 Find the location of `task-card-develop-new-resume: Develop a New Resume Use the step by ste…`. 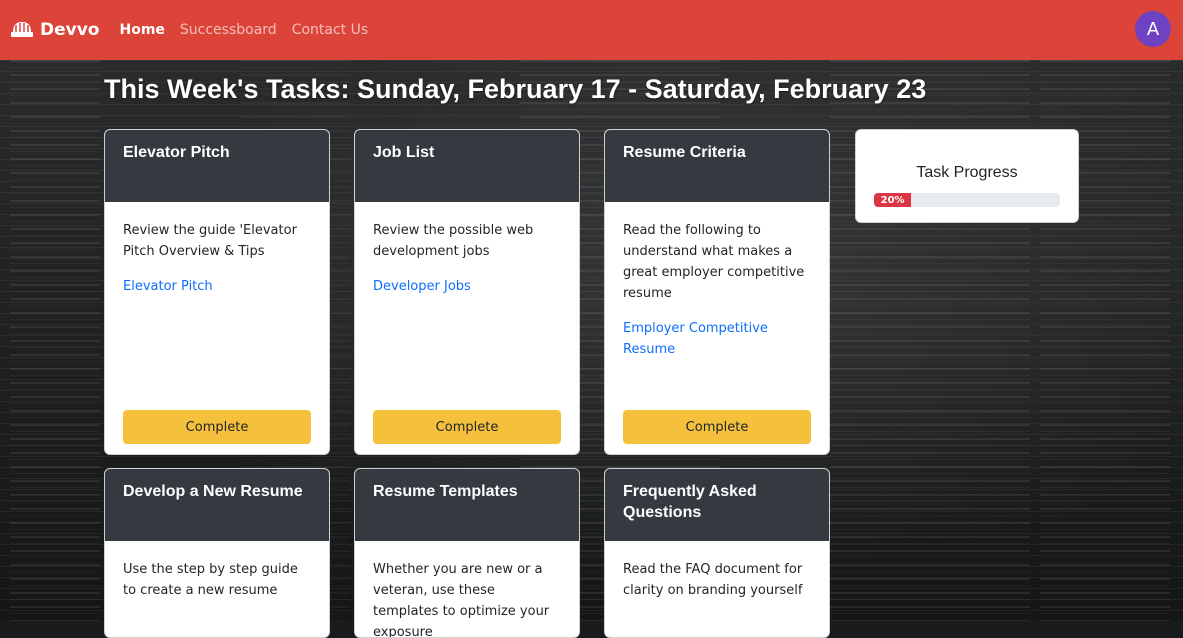

task-card-develop-new-resume: Develop a New Resume Use the step by ste… is located at coordinates (217, 553).